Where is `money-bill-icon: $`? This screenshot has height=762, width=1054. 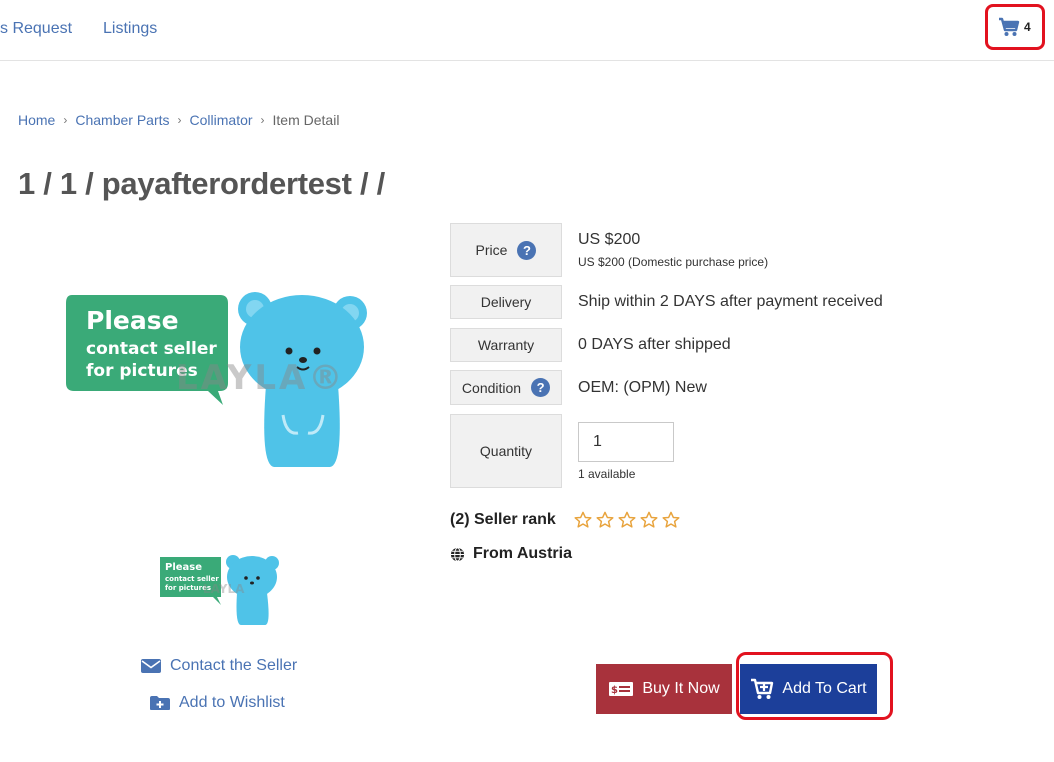 money-bill-icon: $ is located at coordinates (621, 689).